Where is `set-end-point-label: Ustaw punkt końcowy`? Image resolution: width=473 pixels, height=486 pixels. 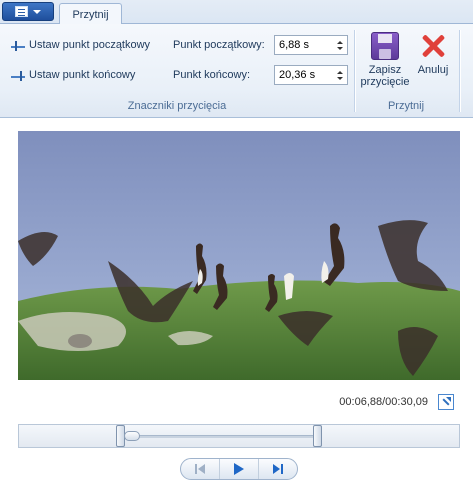 set-end-point-label: Ustaw punkt końcowy is located at coordinates (82, 75).